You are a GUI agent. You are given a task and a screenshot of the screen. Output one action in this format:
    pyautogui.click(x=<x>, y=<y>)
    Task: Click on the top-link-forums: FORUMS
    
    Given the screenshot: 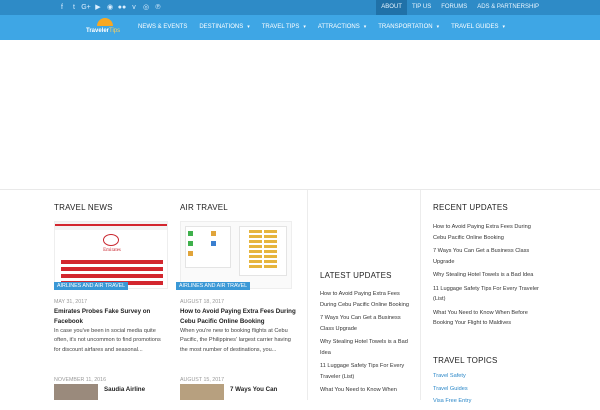 What is the action you would take?
    pyautogui.click(x=454, y=7)
    